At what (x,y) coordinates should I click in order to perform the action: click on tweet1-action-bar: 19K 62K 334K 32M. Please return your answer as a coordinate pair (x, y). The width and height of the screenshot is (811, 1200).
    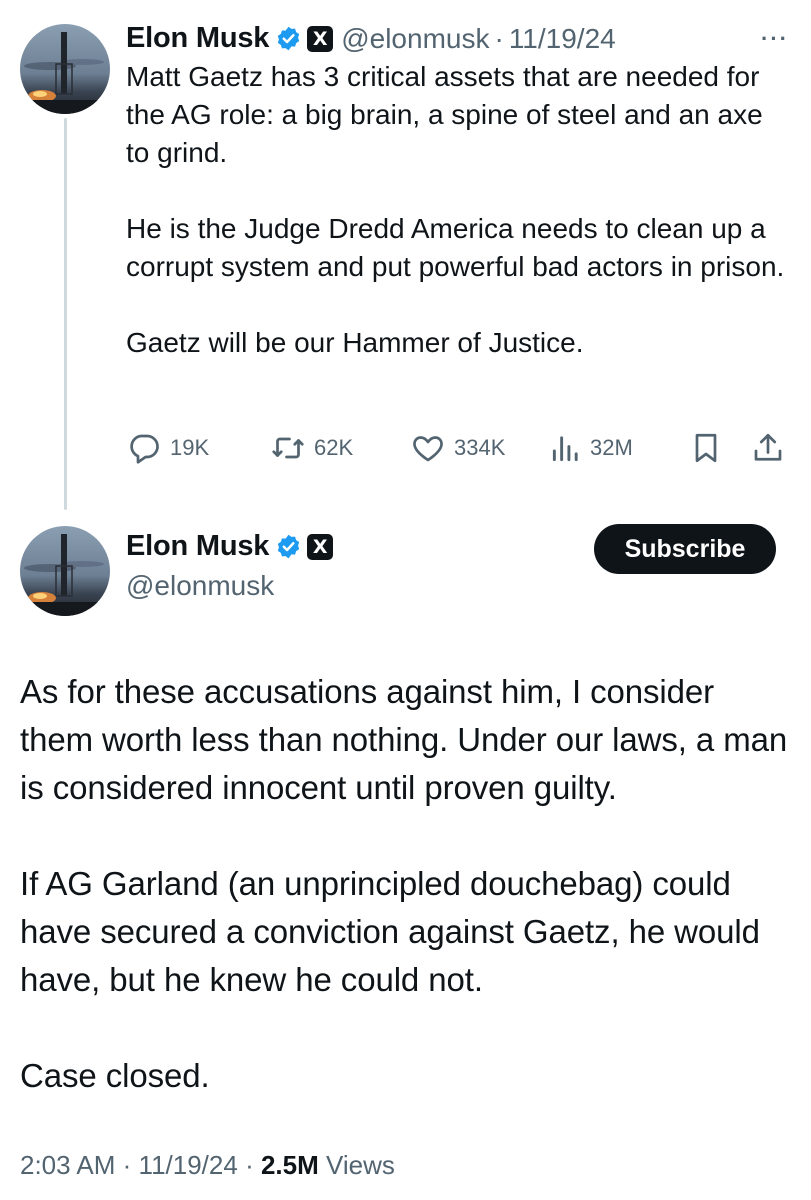
    Looking at the image, I should click on (456, 452).